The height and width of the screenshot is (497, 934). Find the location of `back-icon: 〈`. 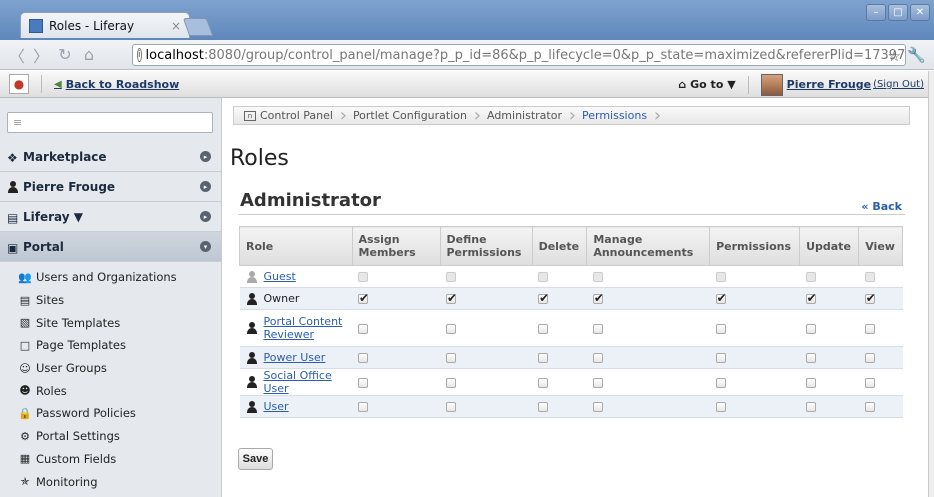

back-icon: 〈 is located at coordinates (17, 55).